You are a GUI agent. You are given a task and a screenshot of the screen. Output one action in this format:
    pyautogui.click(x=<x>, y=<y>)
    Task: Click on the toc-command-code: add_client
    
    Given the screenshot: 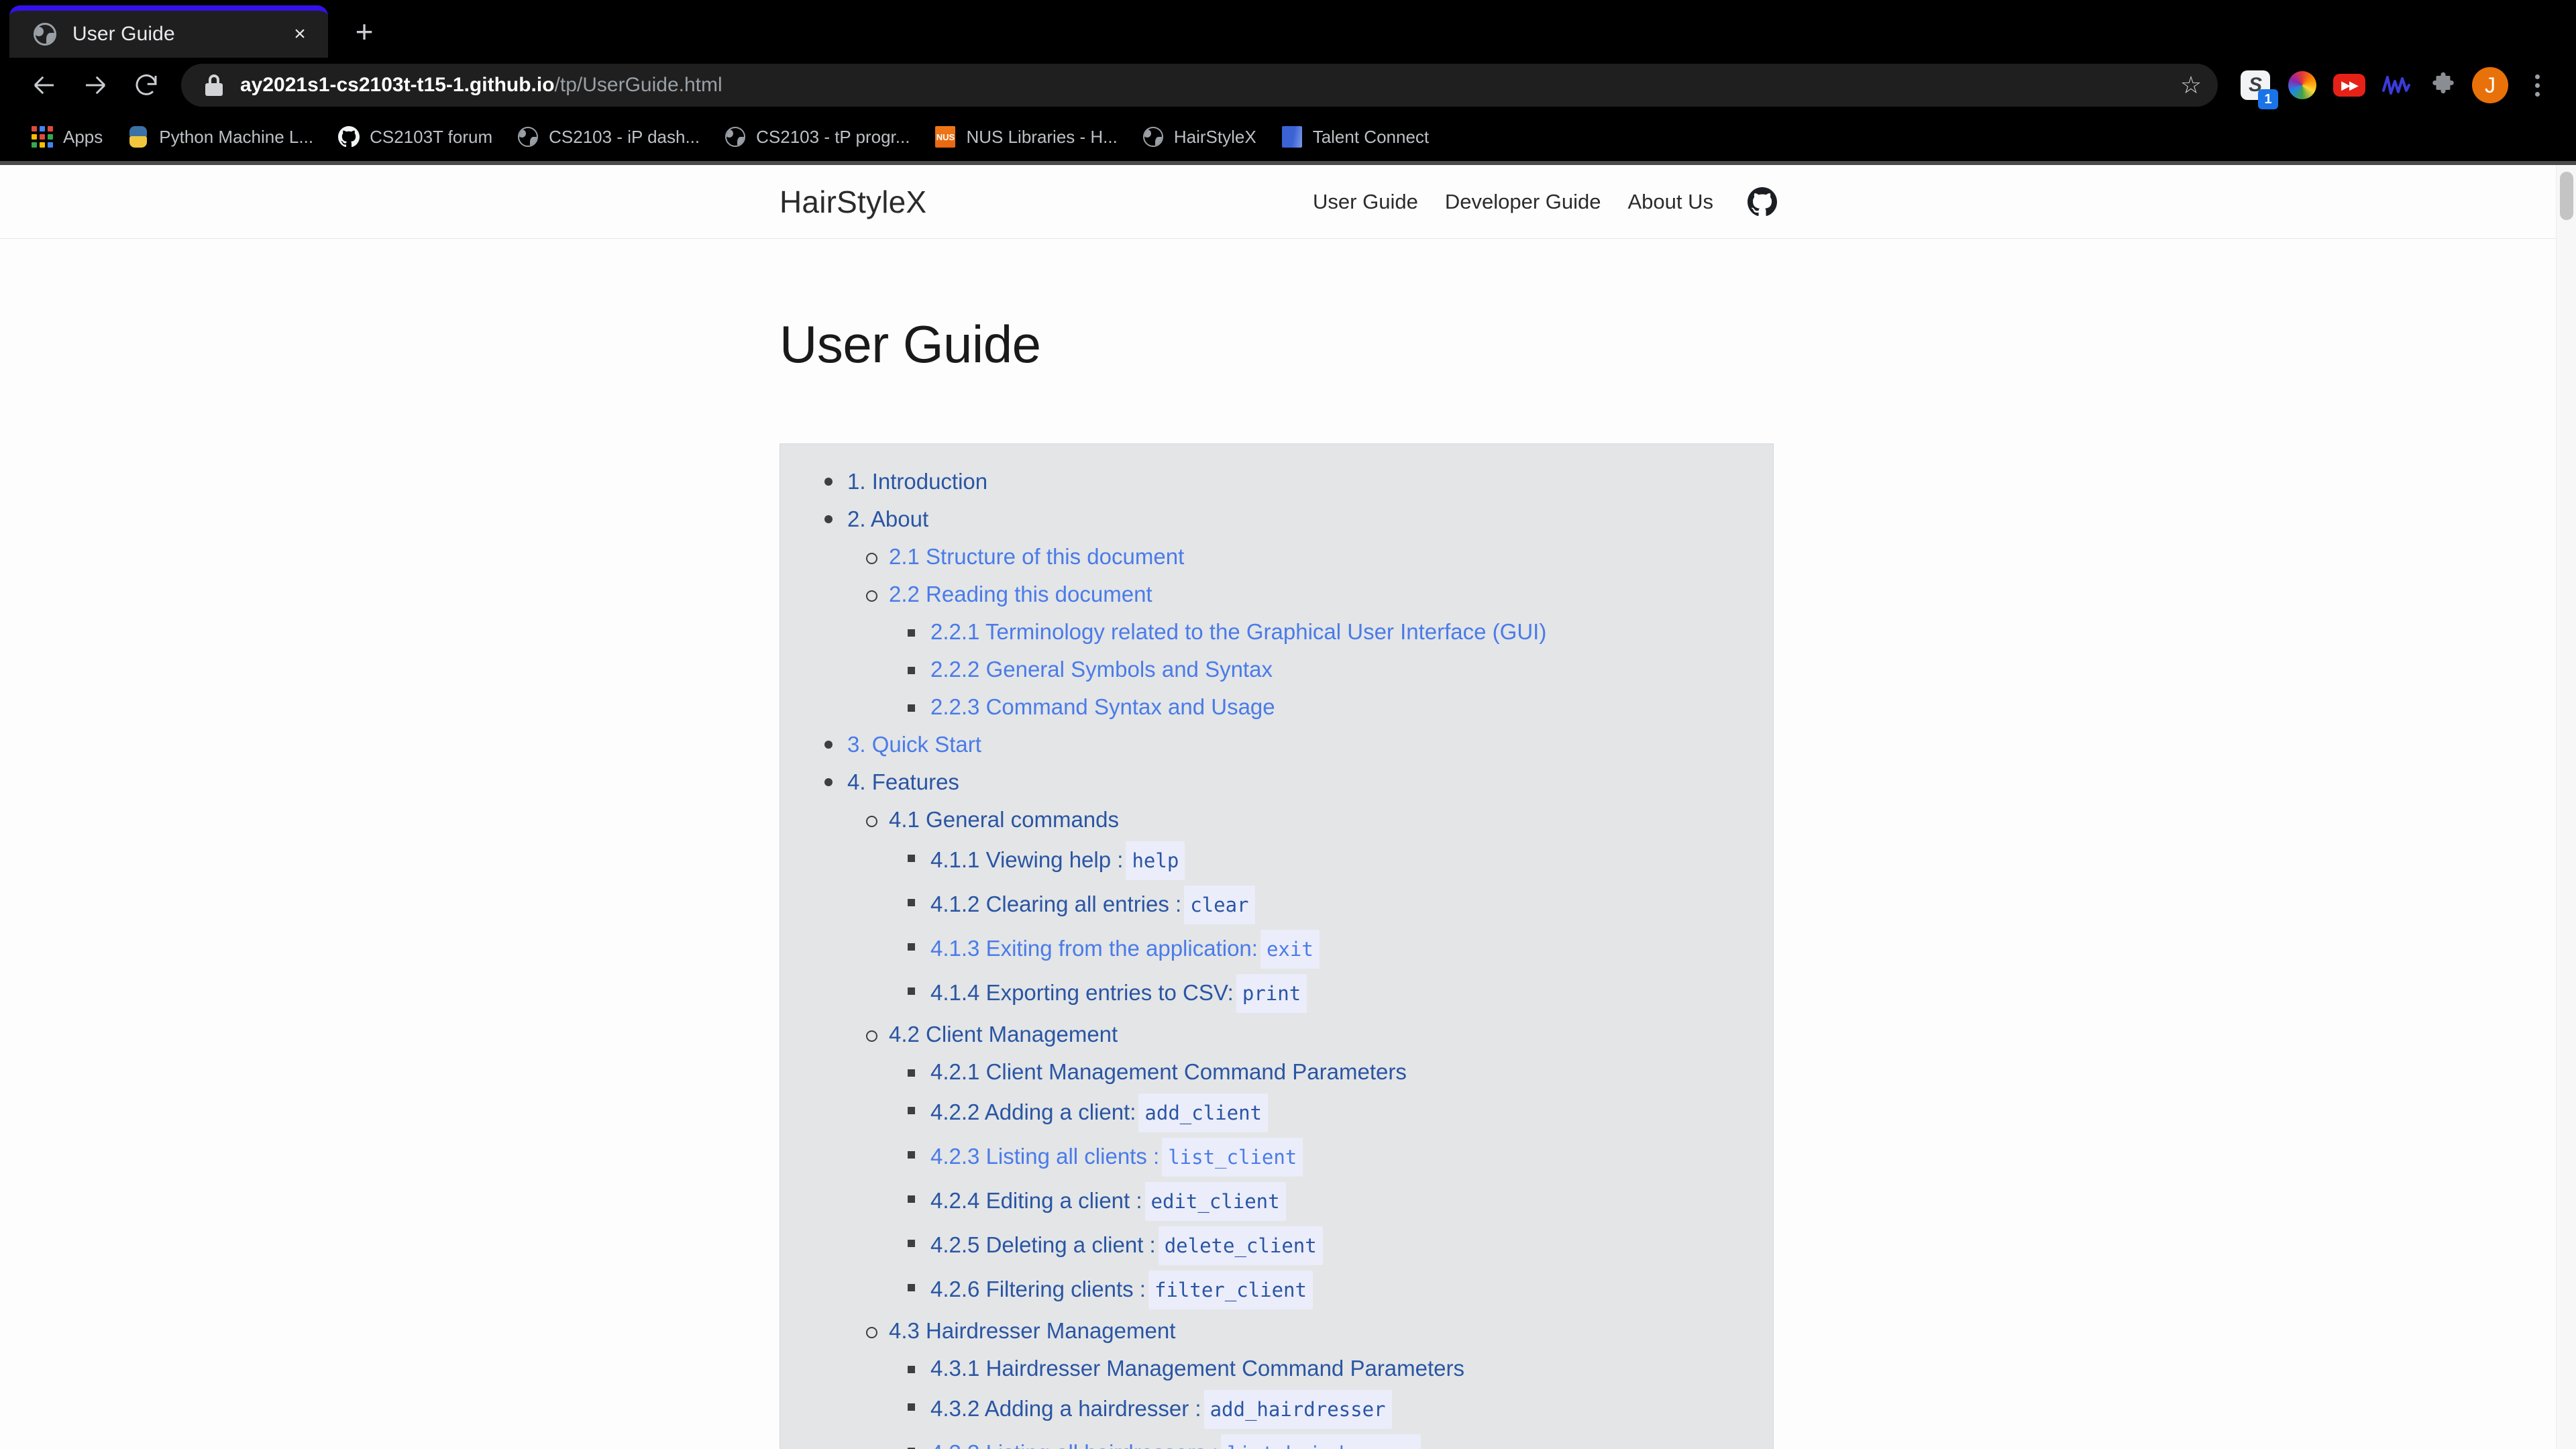 What is the action you would take?
    pyautogui.click(x=1203, y=1112)
    